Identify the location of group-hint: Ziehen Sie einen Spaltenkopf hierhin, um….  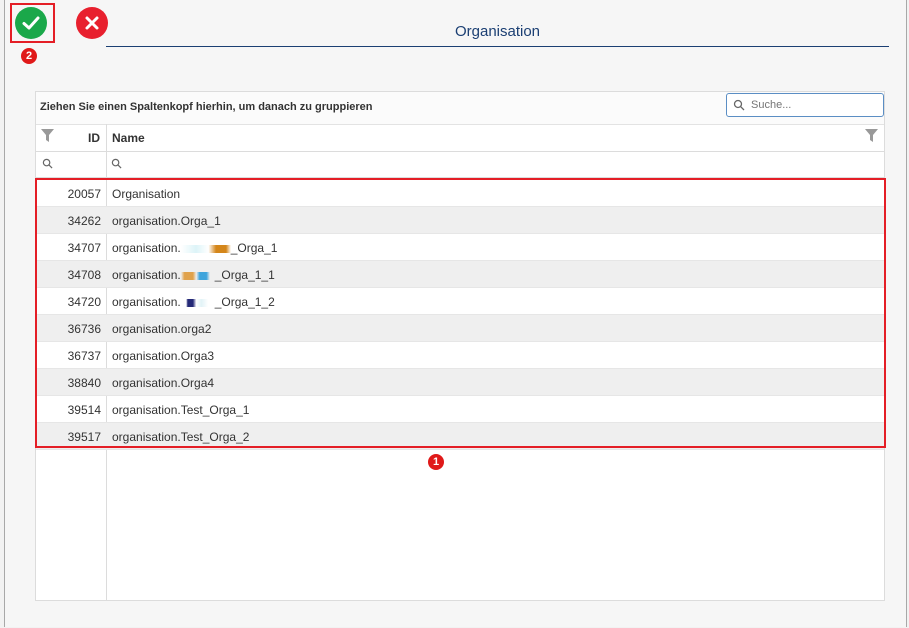
(206, 107).